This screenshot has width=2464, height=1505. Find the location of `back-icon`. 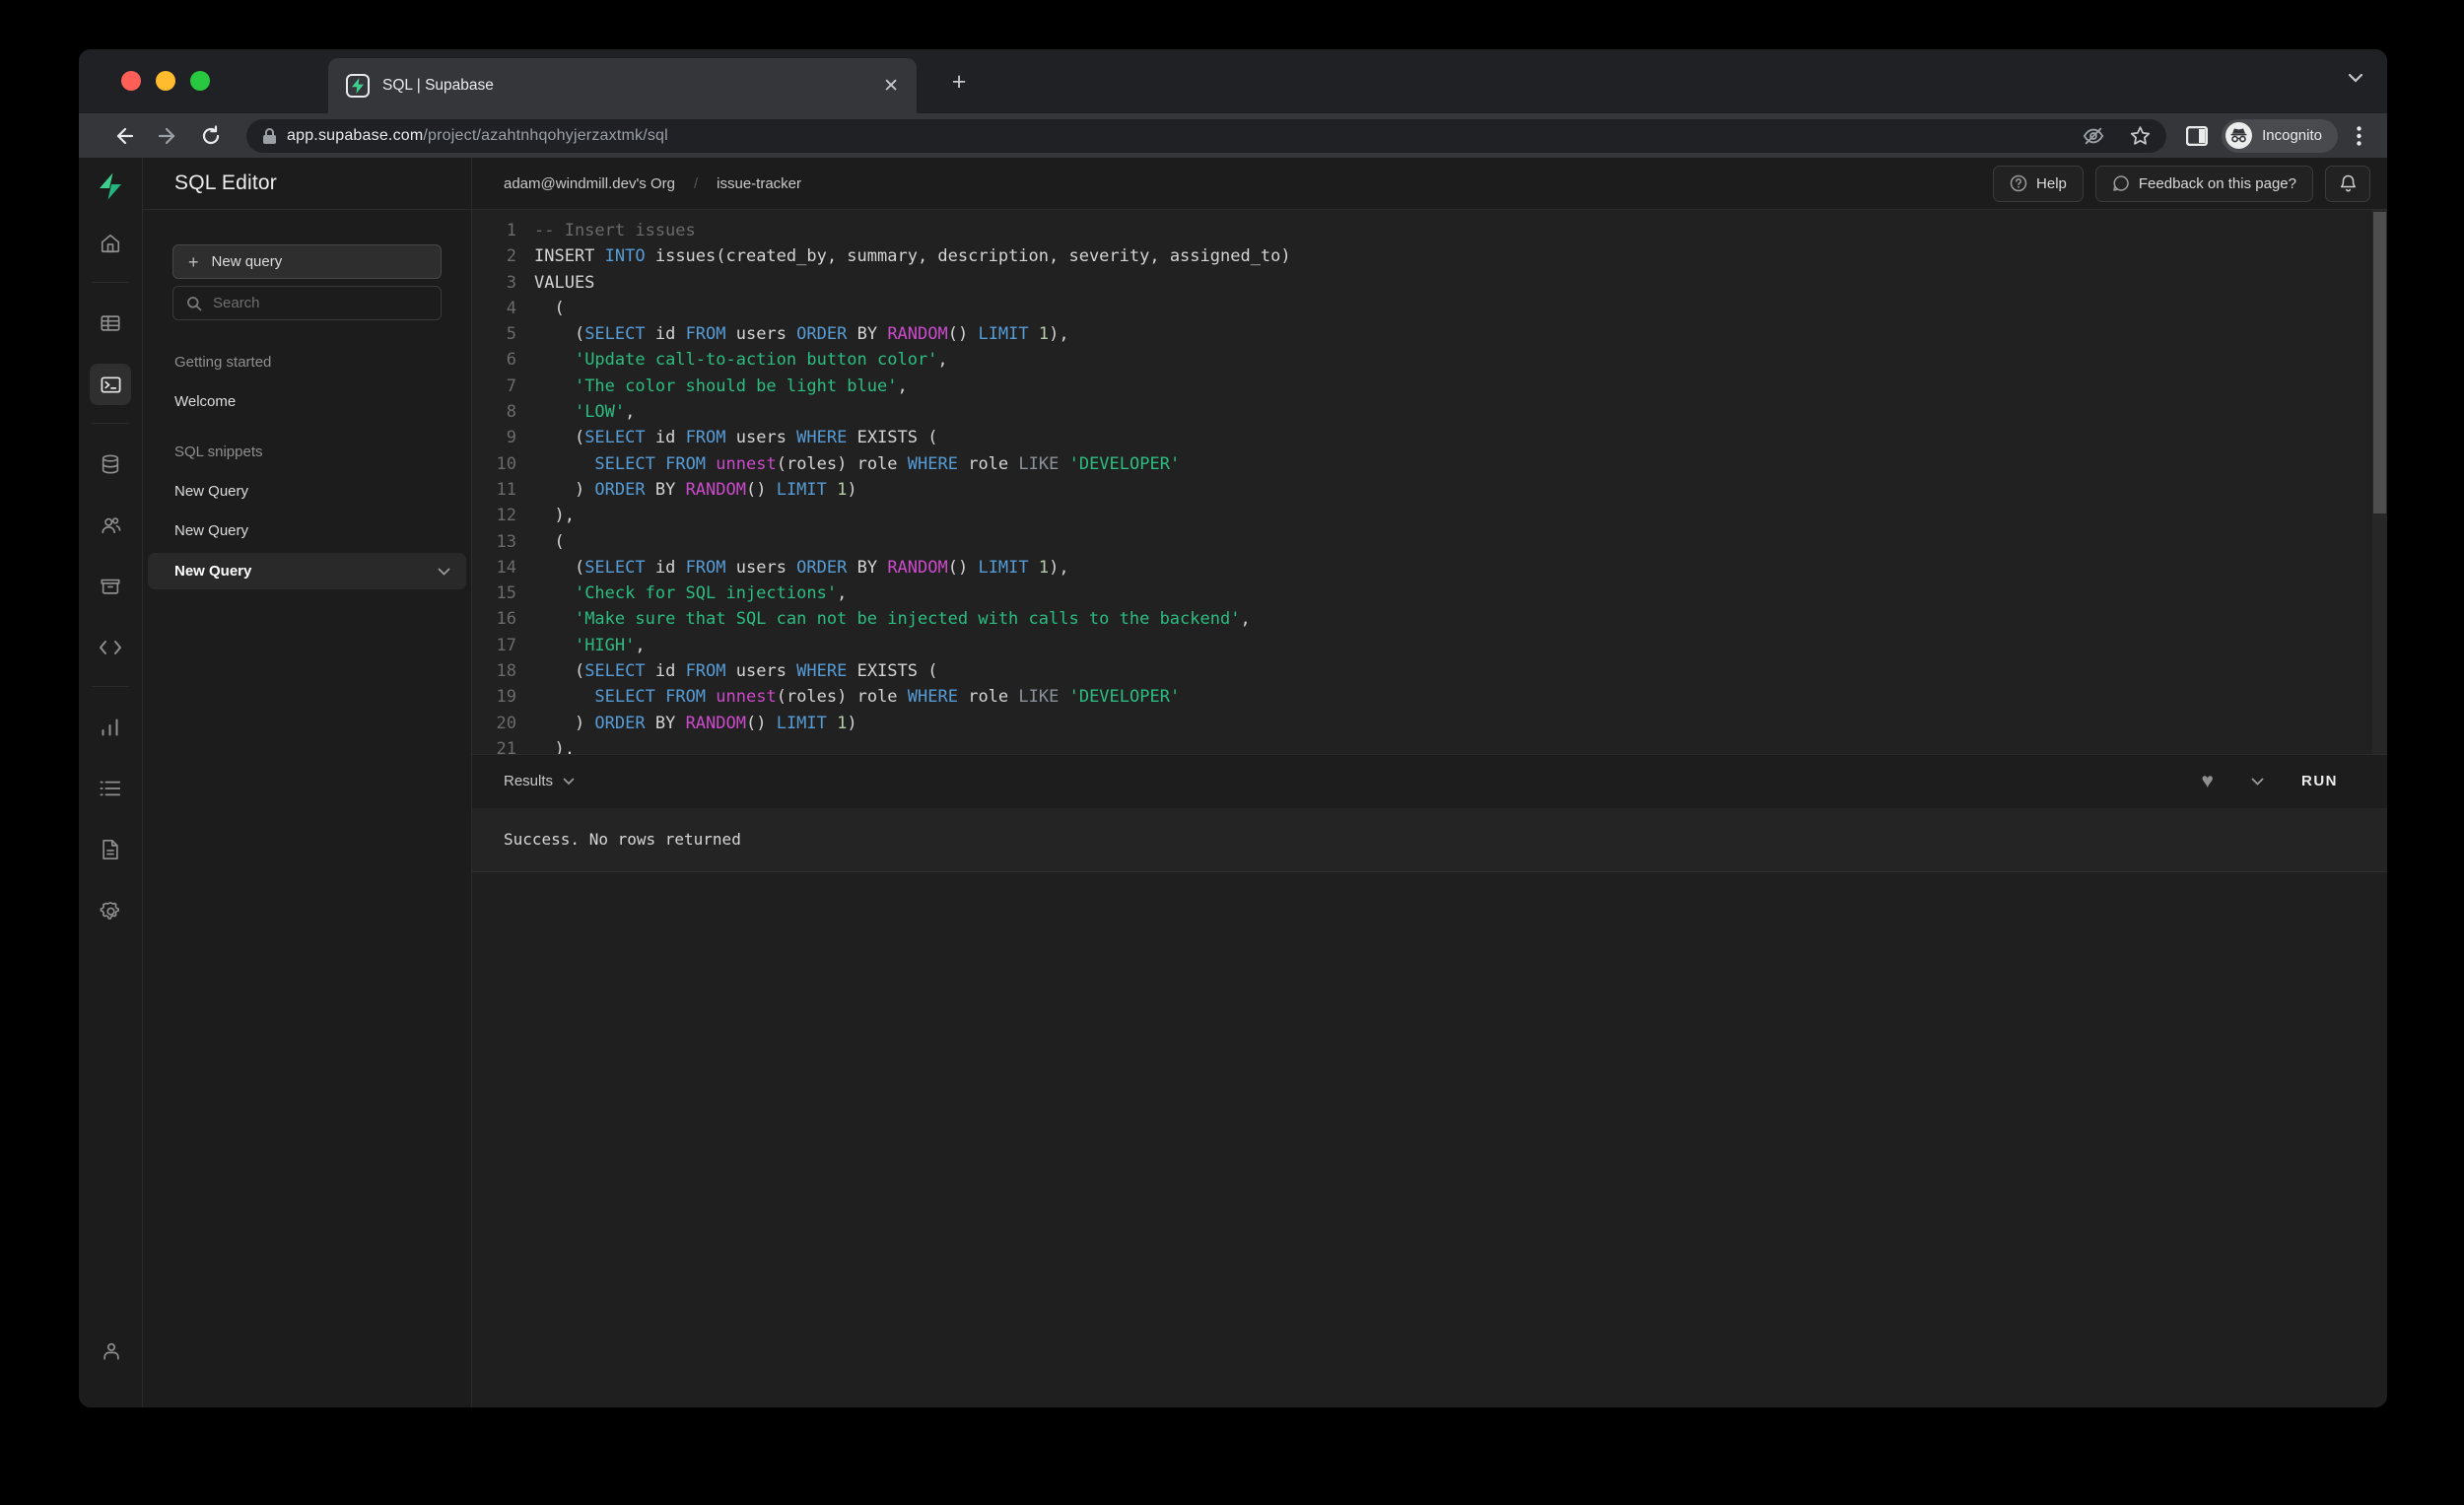

back-icon is located at coordinates (124, 136).